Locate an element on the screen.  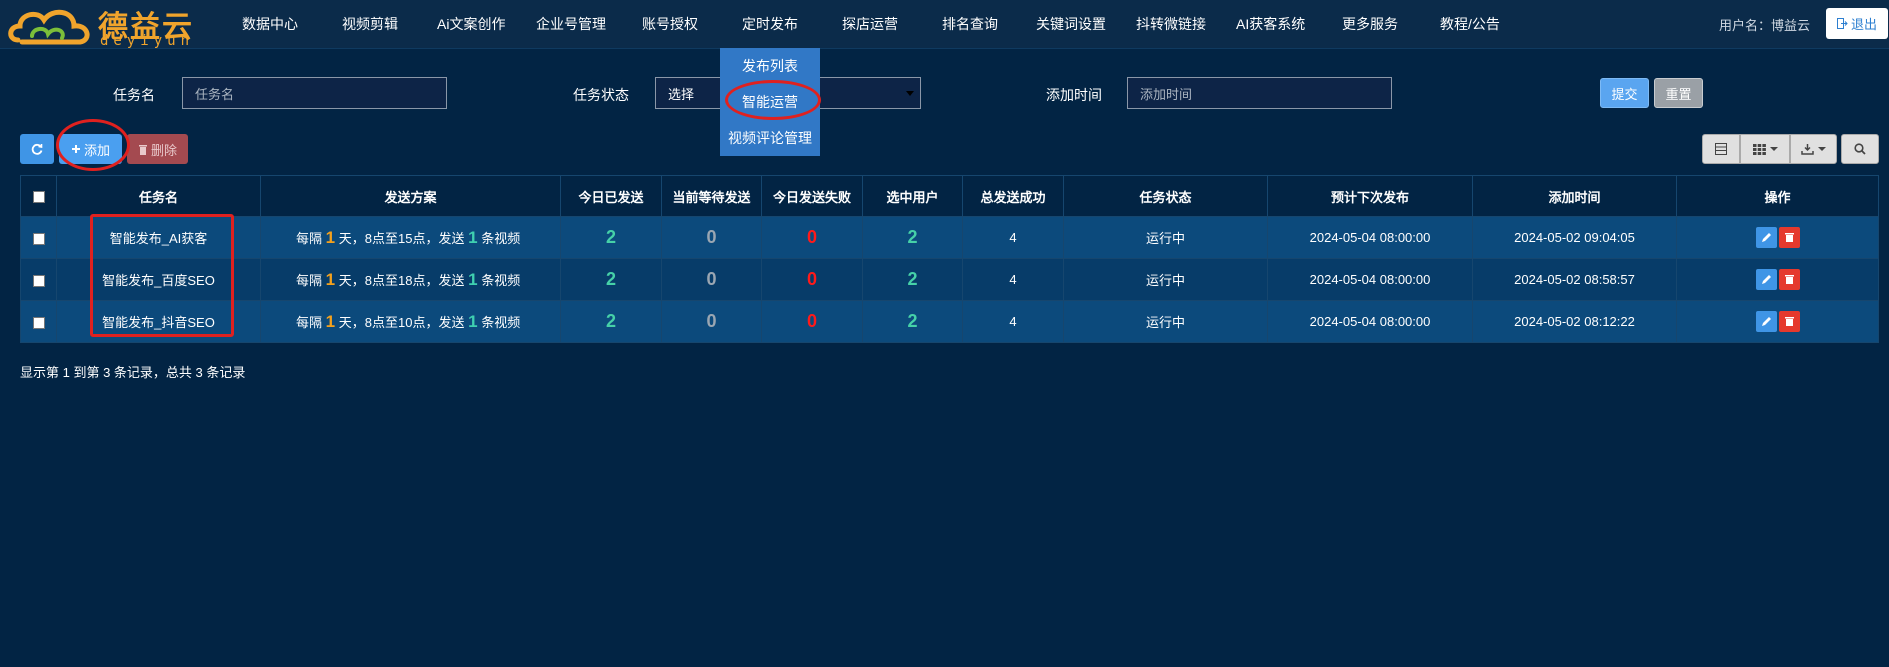
col-header-next-publish: 预计下次发布 is located at coordinates (1370, 196).